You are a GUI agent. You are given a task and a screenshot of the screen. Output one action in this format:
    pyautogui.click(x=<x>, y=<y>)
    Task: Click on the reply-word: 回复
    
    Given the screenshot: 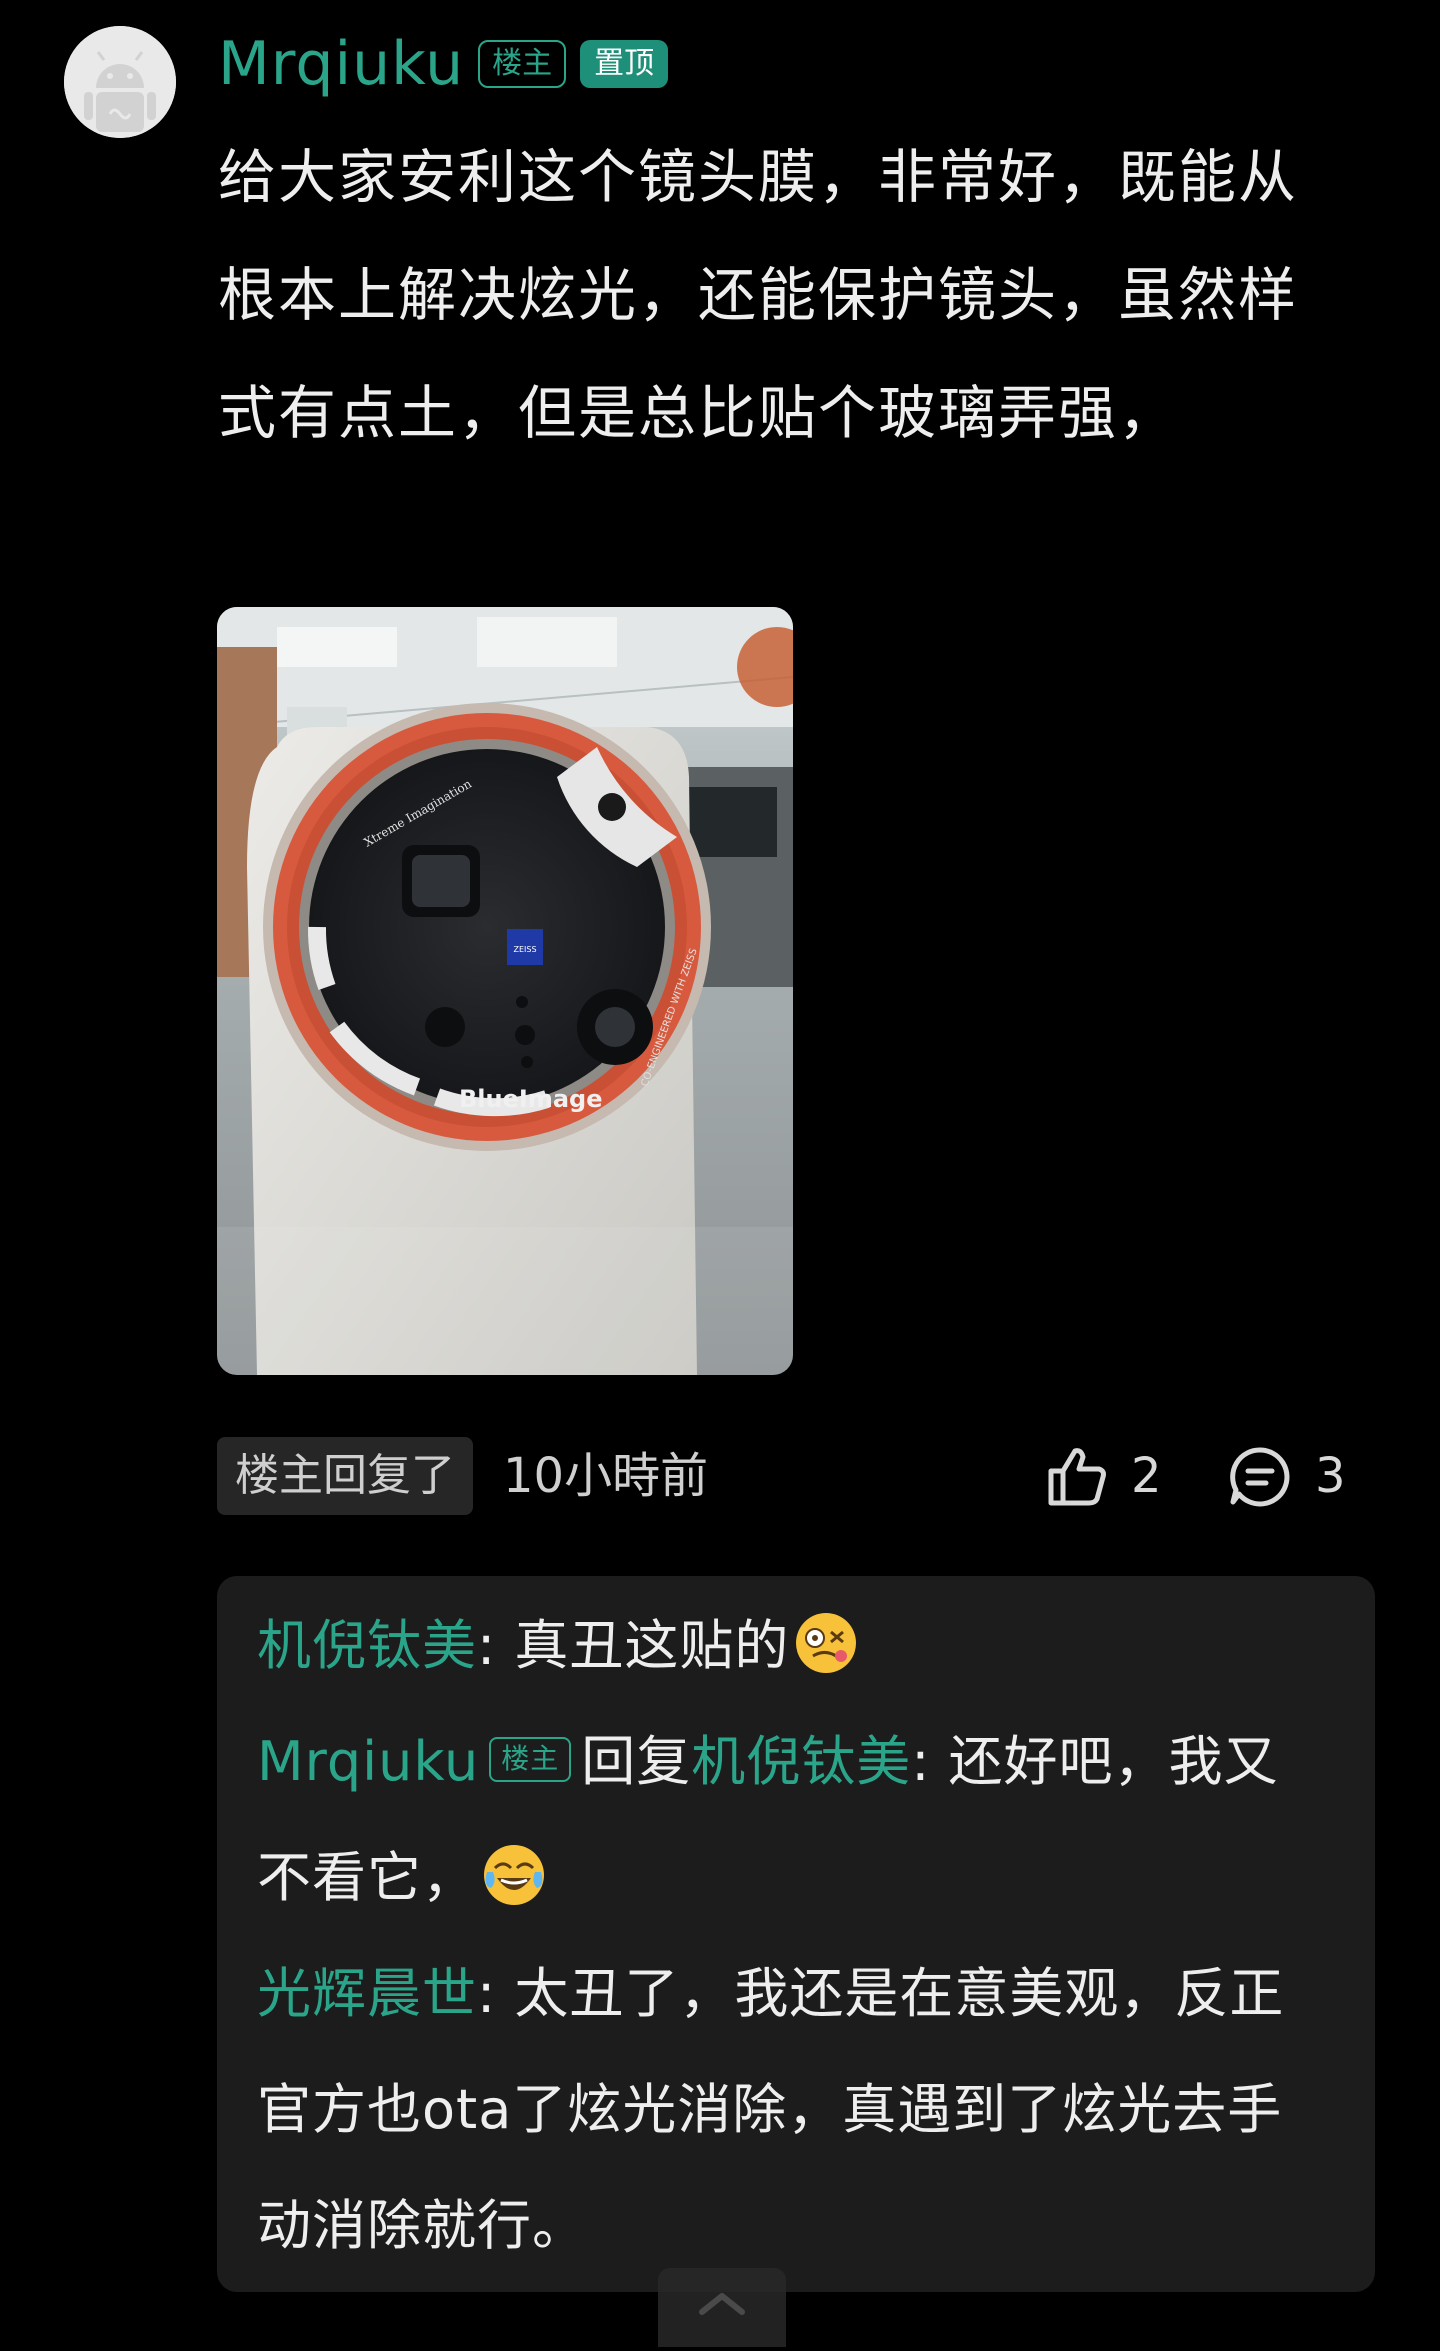 What is the action you would take?
    pyautogui.click(x=636, y=1761)
    